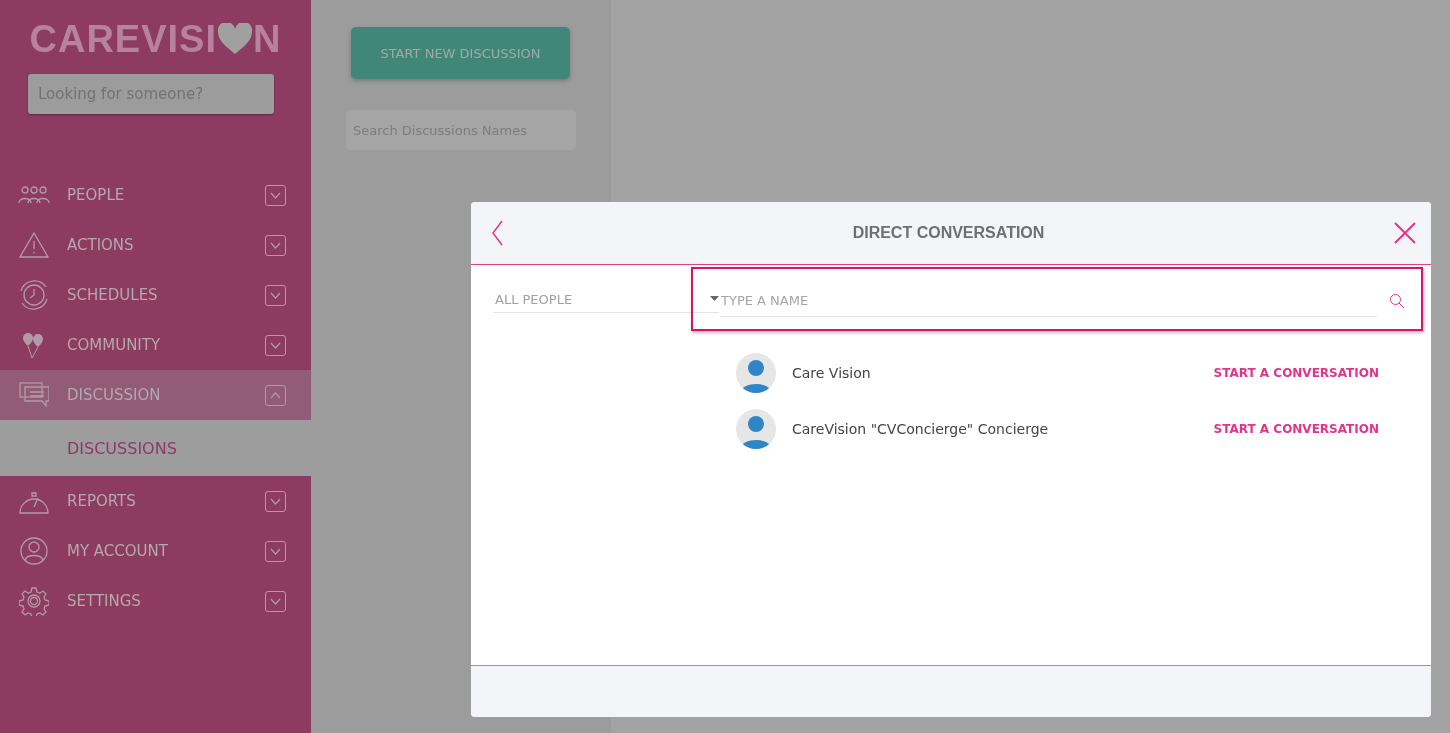 This screenshot has width=1450, height=733. Describe the element at coordinates (104, 601) in the screenshot. I see `menu-label: SETTINGS` at that location.